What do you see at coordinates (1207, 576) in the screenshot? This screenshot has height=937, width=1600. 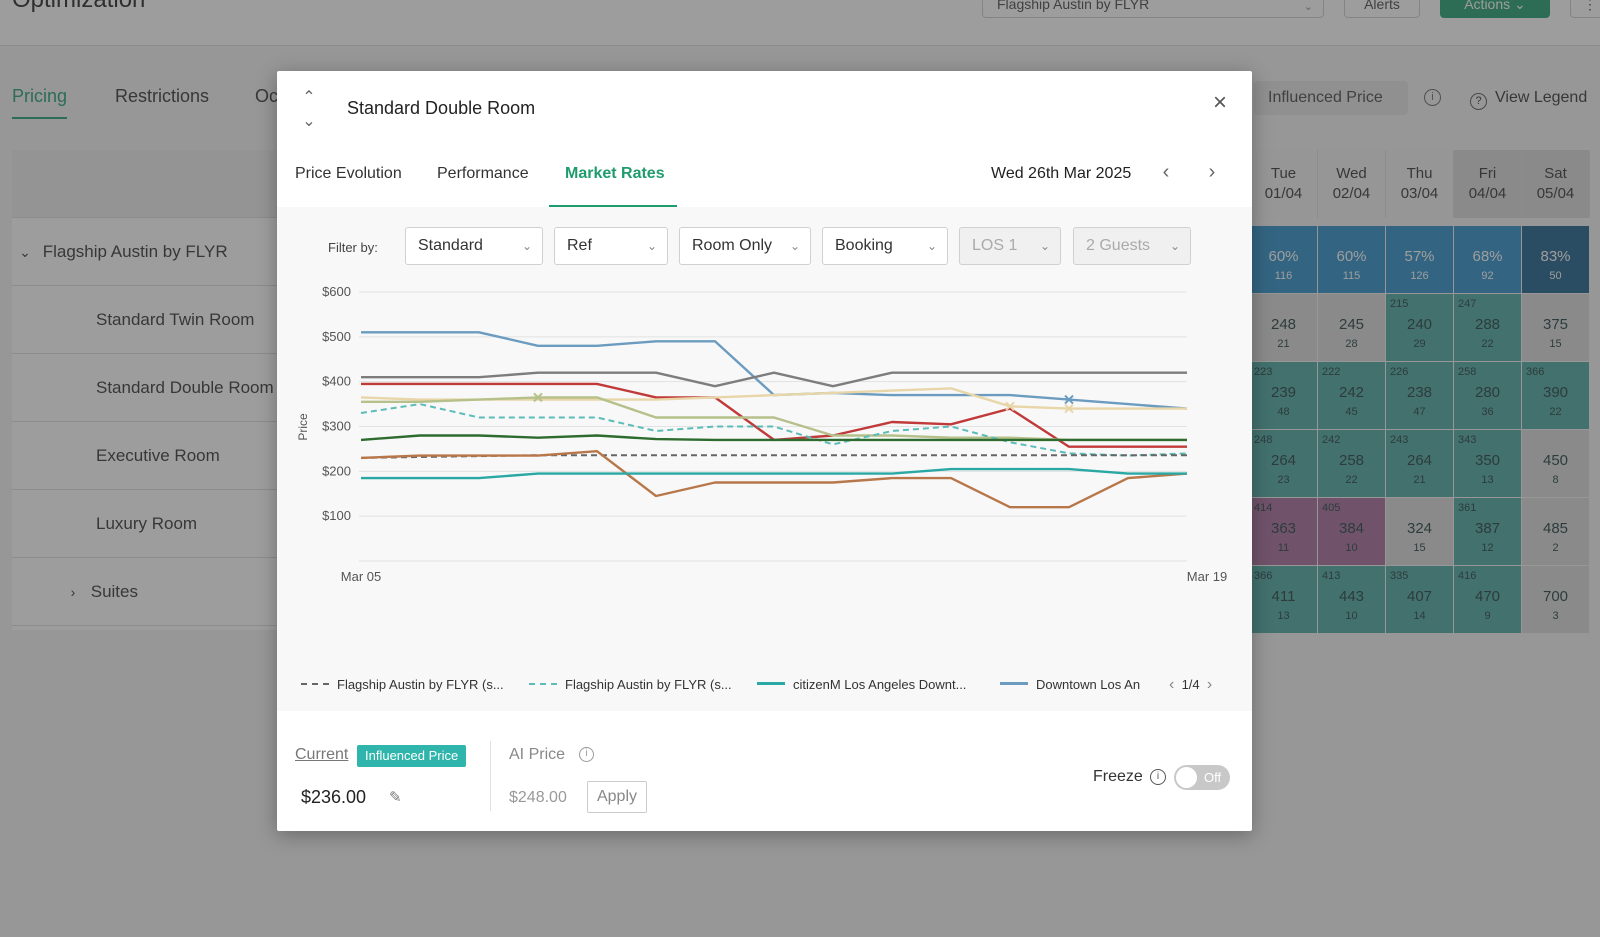 I see `x-tick-label: Mar 19` at bounding box center [1207, 576].